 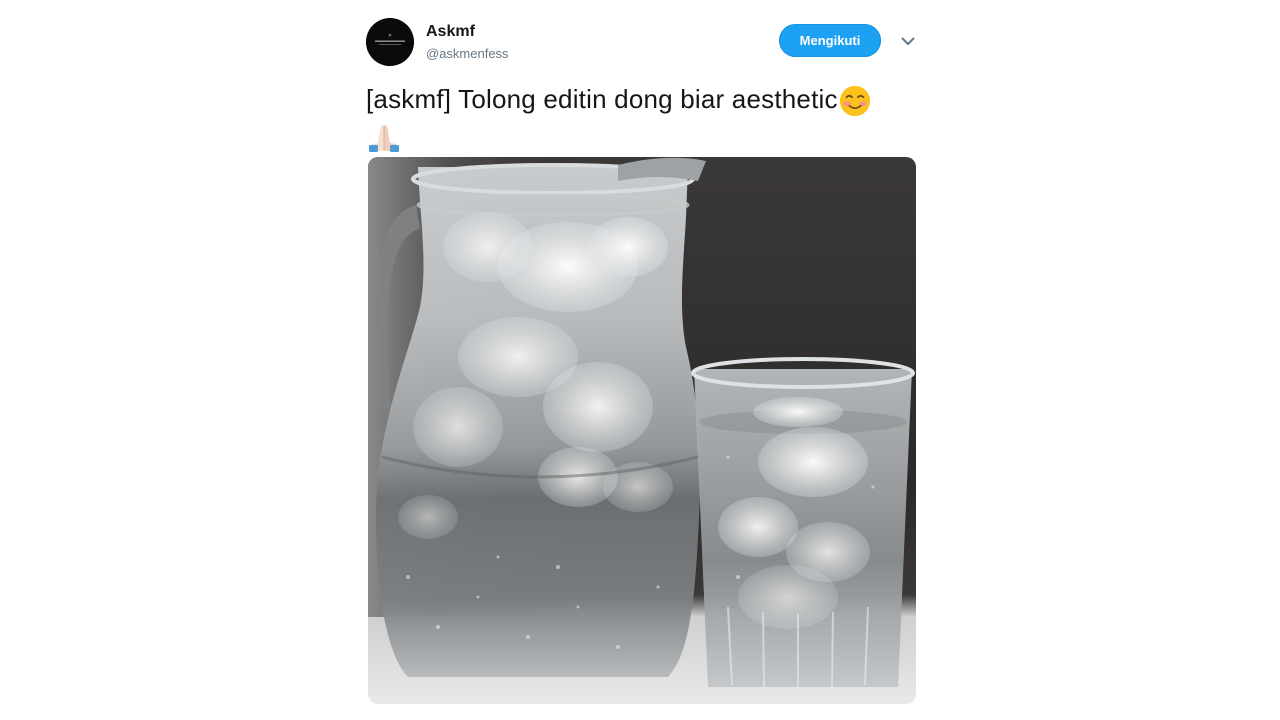 What do you see at coordinates (384, 137) in the screenshot?
I see `folded-hands-icon` at bounding box center [384, 137].